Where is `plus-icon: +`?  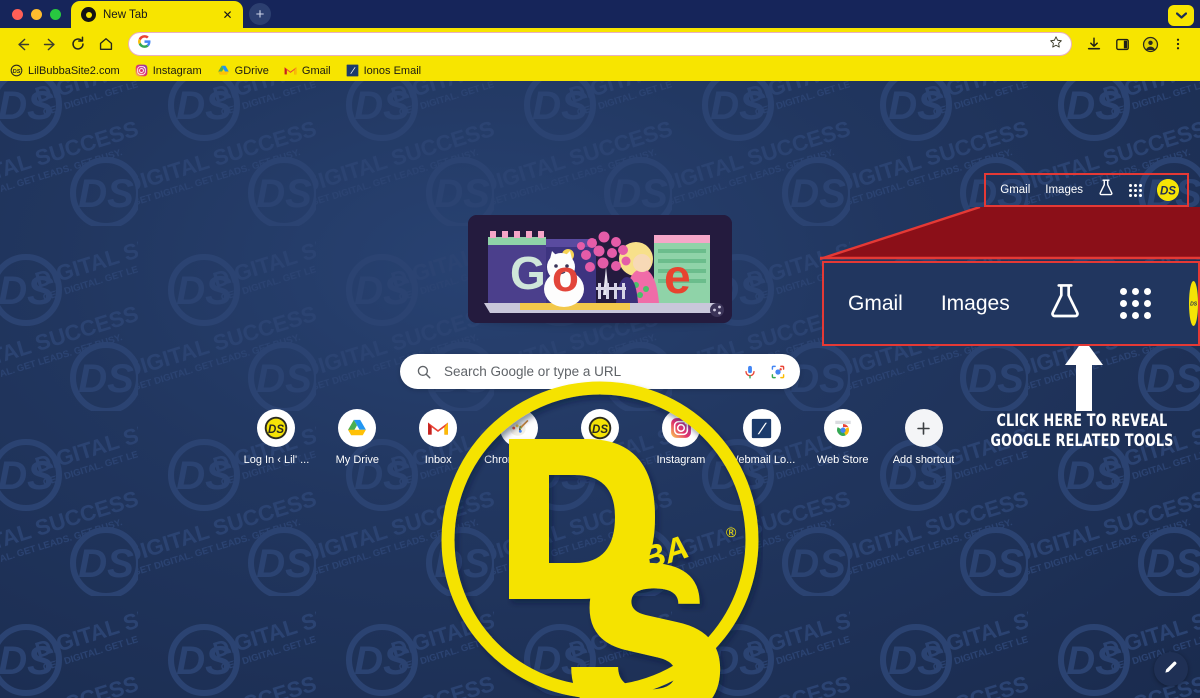
plus-icon: + is located at coordinates (260, 14).